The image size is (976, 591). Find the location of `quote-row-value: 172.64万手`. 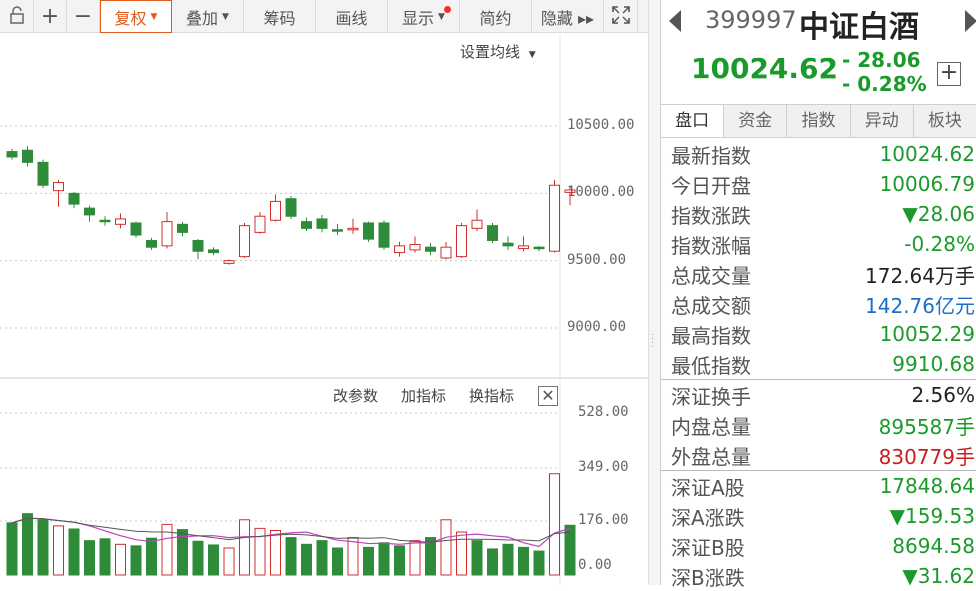

quote-row-value: 172.64万手 is located at coordinates (920, 275).